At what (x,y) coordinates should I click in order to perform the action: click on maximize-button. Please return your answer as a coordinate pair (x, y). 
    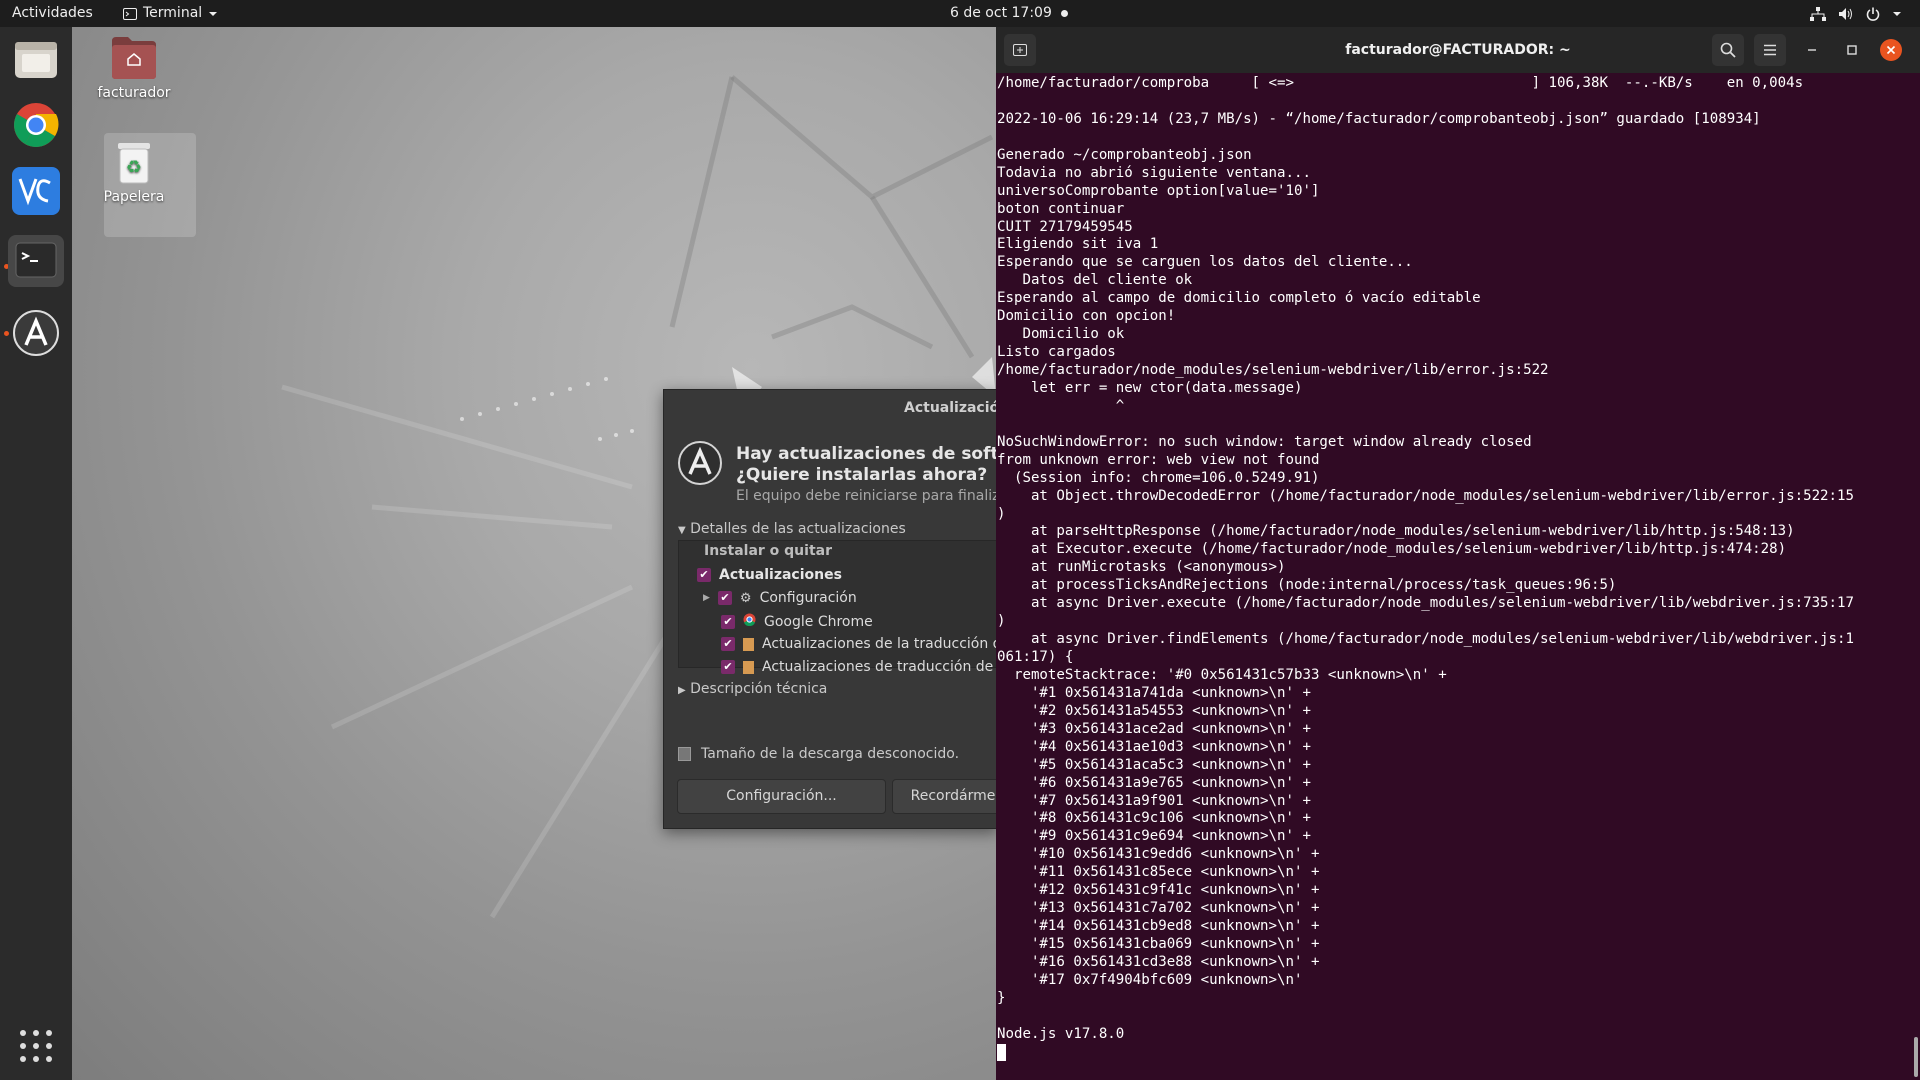
    Looking at the image, I should click on (1852, 50).